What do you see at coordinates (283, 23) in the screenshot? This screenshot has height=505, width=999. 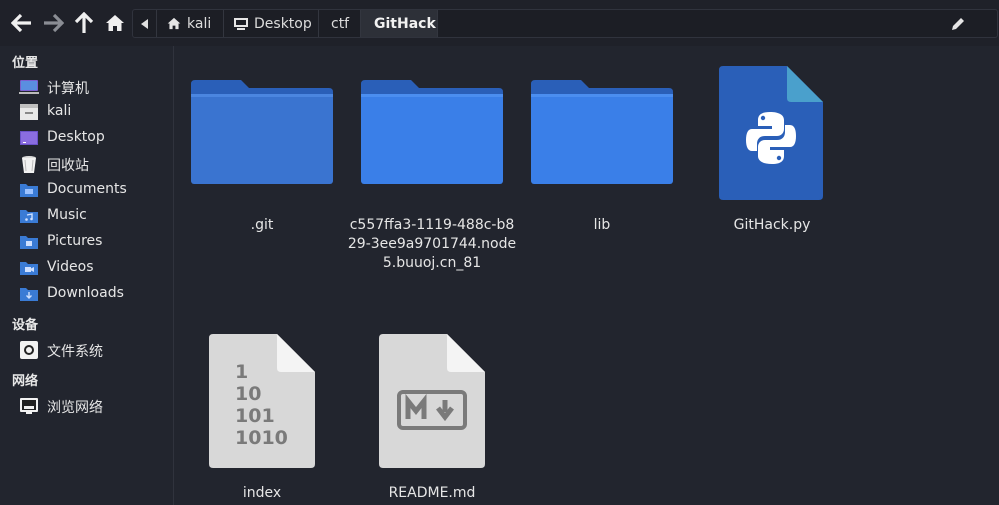 I see `breadcrumb-label: Desktop` at bounding box center [283, 23].